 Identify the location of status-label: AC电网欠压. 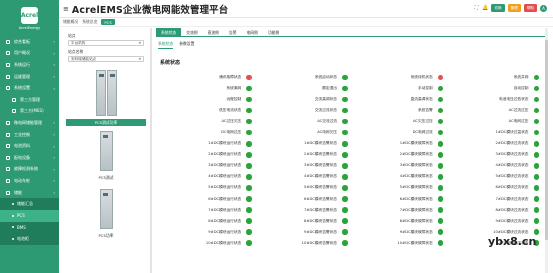
(327, 132).